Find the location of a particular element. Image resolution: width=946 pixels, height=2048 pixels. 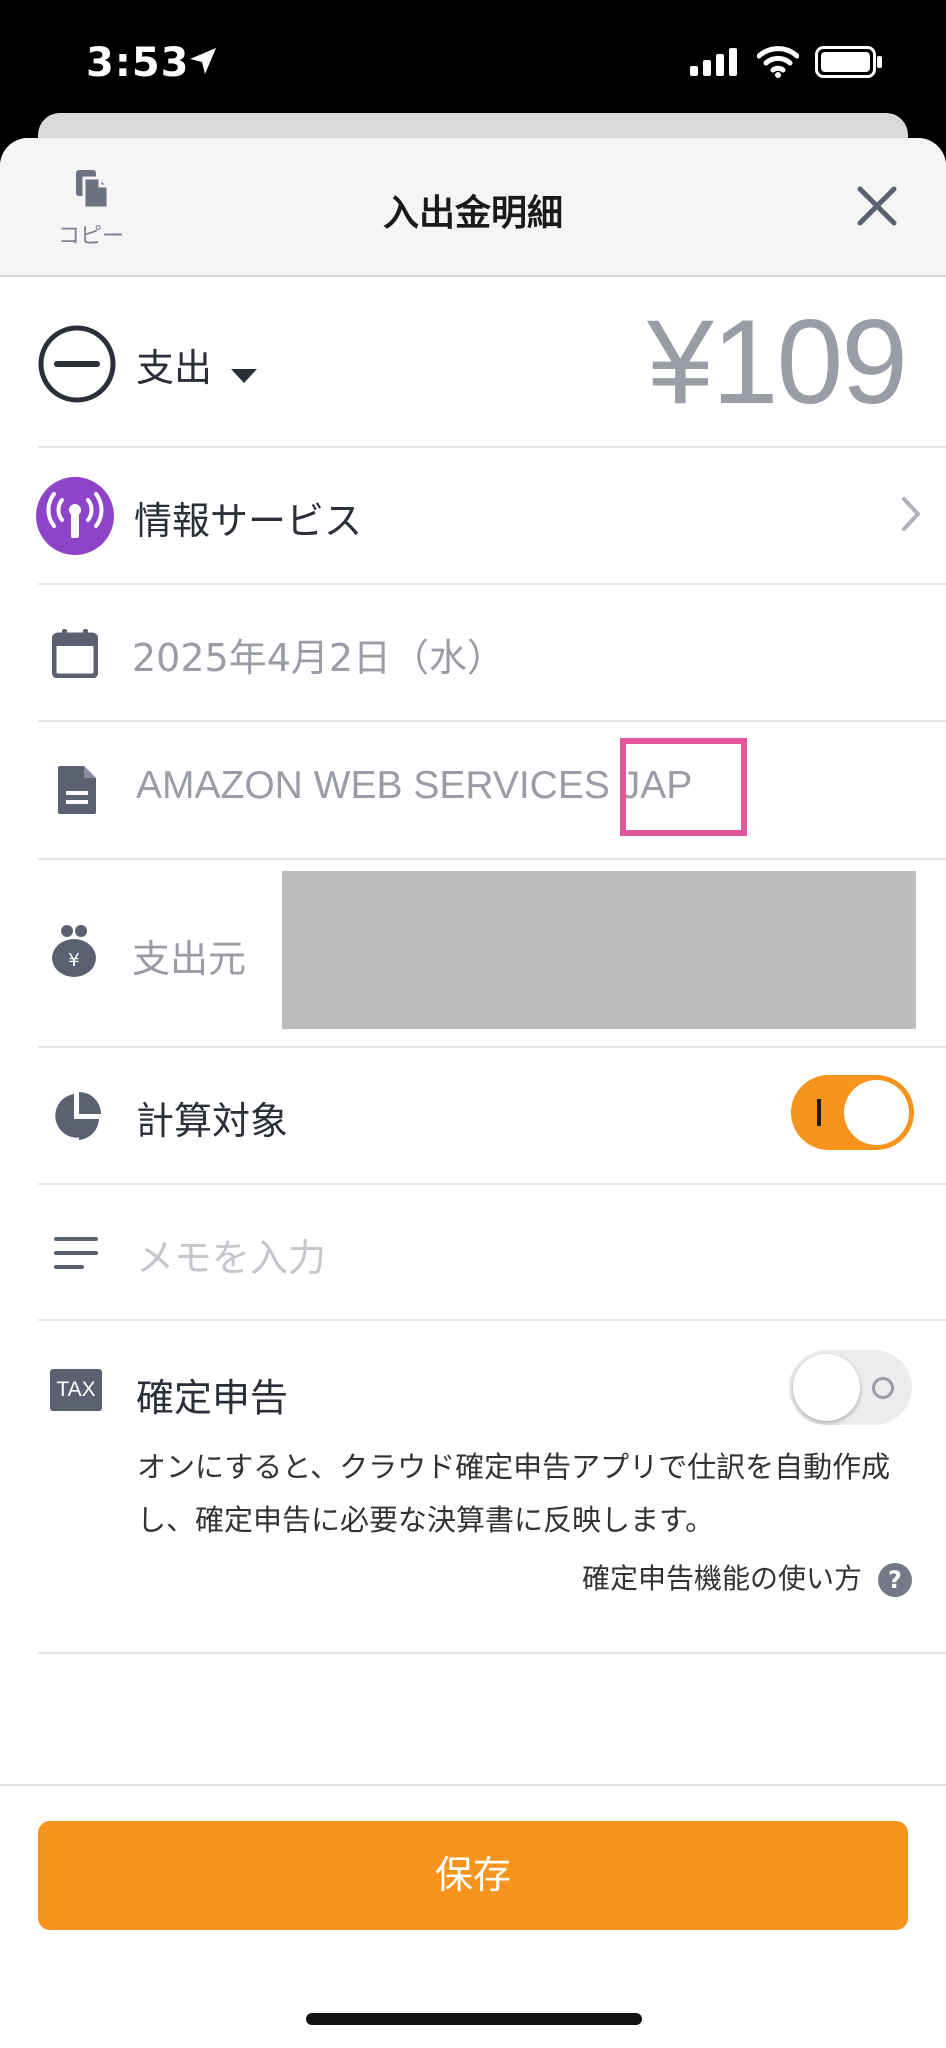

location-arrow-icon is located at coordinates (203, 61).